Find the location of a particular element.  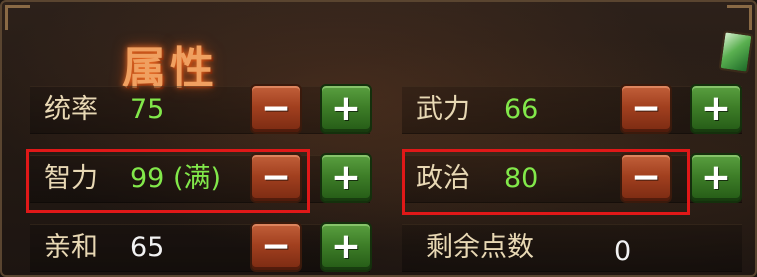

remaining-points-value: 0 is located at coordinates (623, 251).